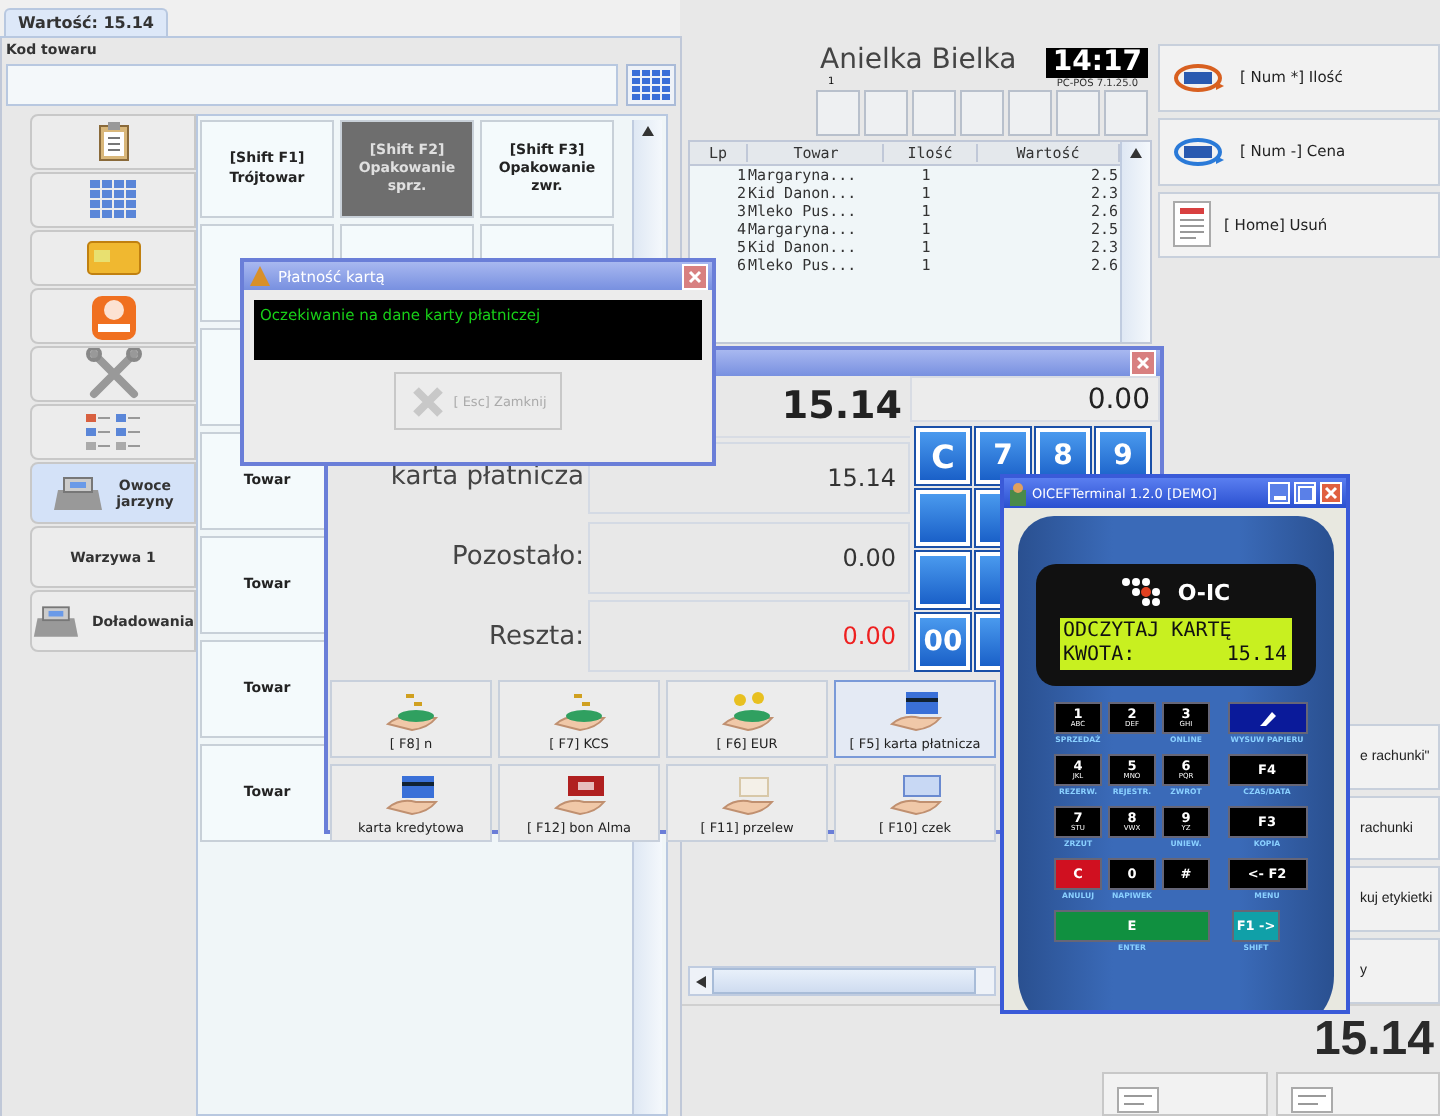  I want to click on clock: 14:17, so click(1097, 63).